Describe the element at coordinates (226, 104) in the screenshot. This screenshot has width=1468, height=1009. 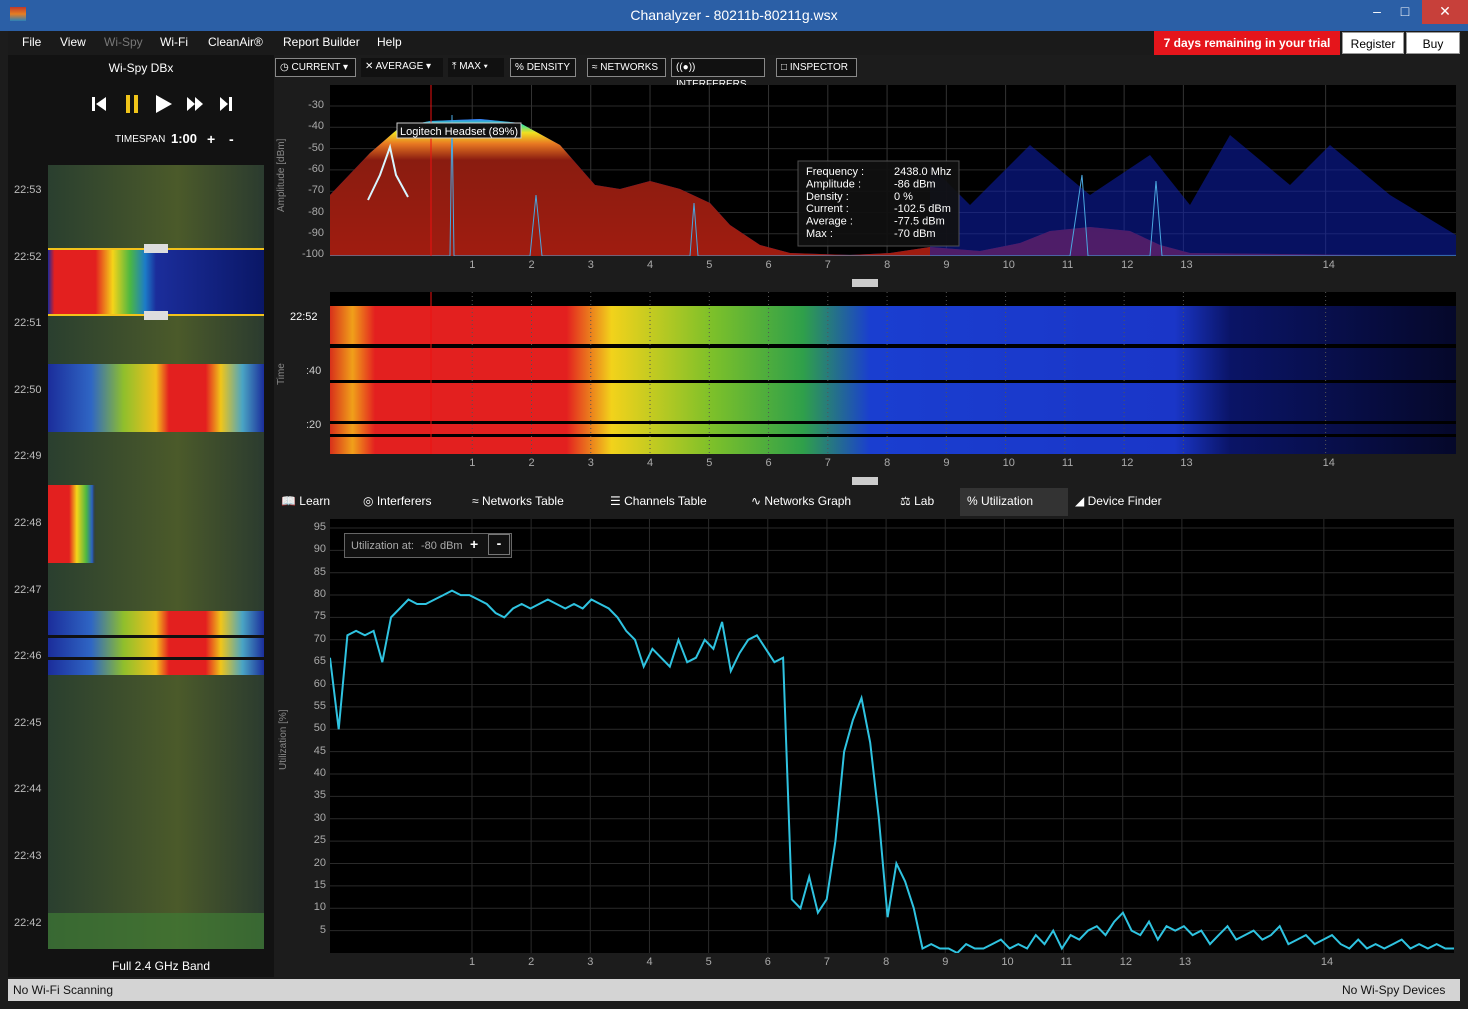
I see `skip-forward-icon` at that location.